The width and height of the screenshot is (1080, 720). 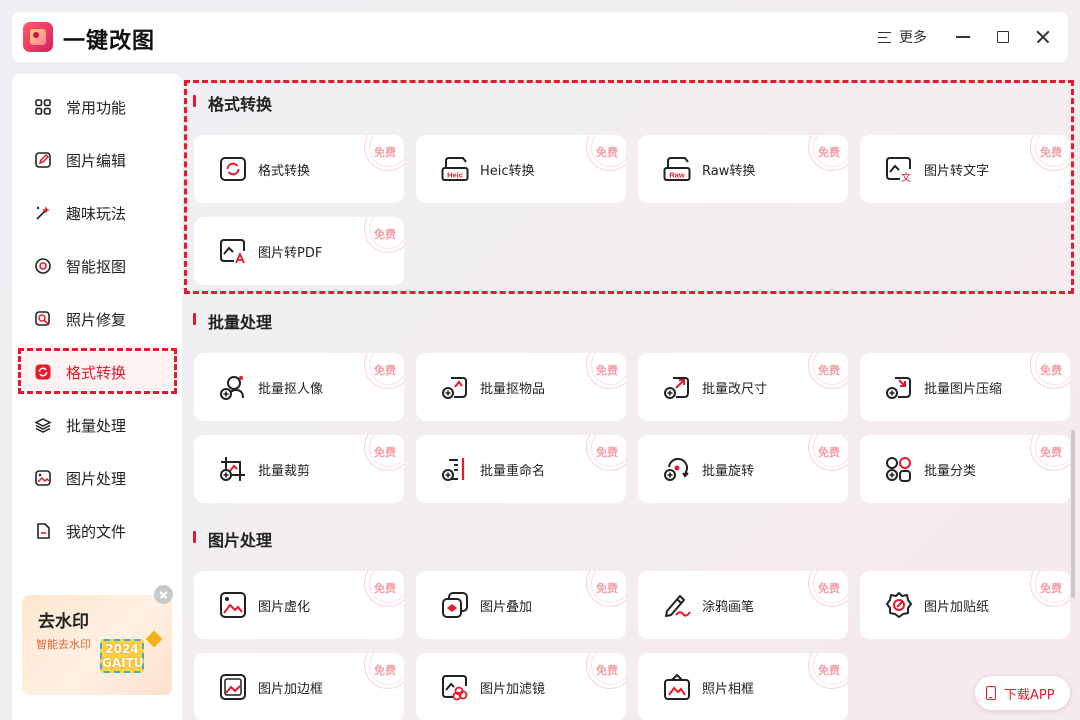 I want to click on card-overlay: 图片叠加 免费, so click(x=521, y=605).